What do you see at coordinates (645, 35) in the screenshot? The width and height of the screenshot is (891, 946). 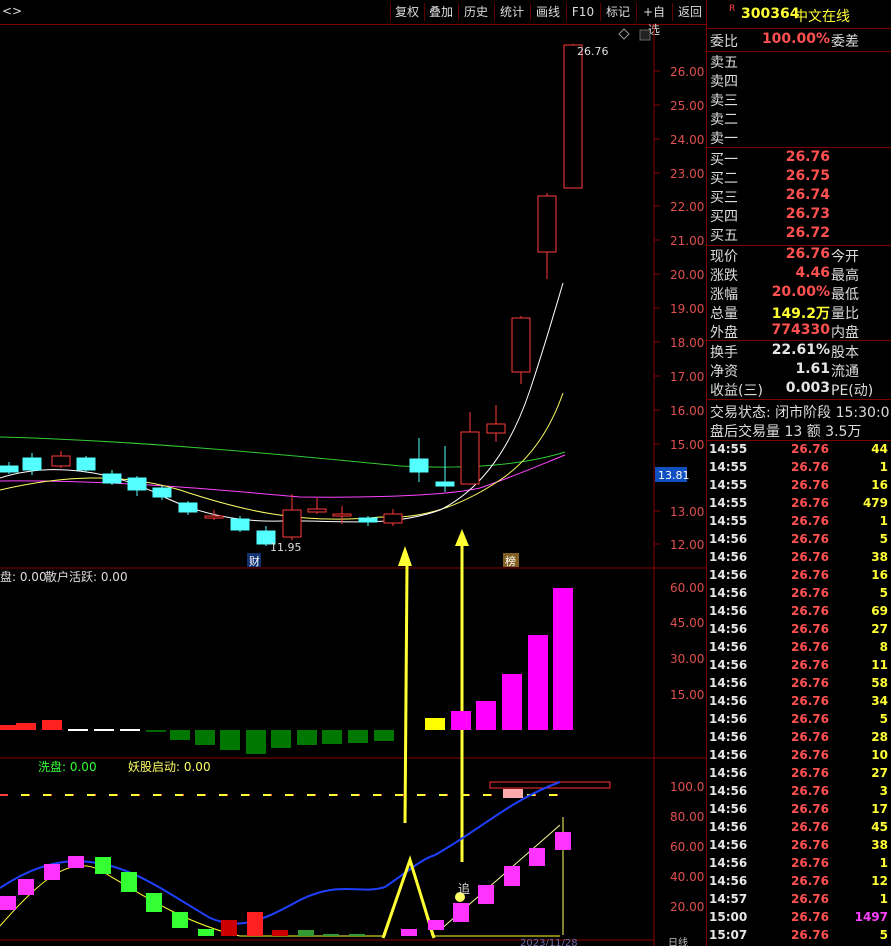 I see `scroll-button-icon` at bounding box center [645, 35].